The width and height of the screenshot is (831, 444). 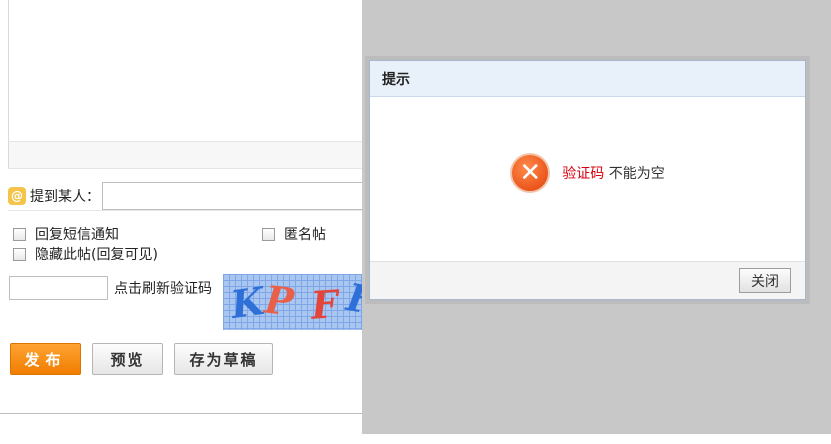 What do you see at coordinates (19, 234) in the screenshot?
I see `sms-notify-checkbox` at bounding box center [19, 234].